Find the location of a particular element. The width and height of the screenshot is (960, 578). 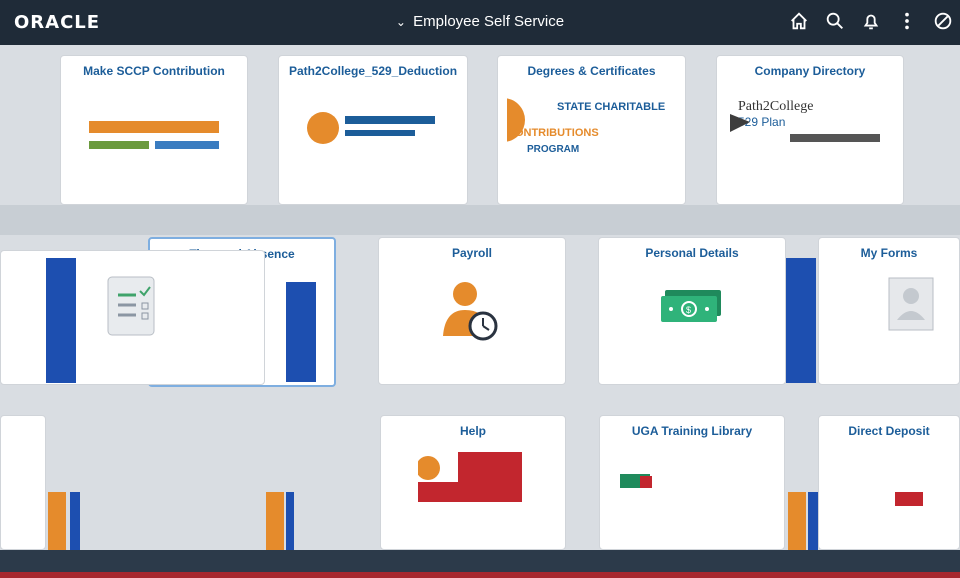

bell-icon is located at coordinates (871, 21).